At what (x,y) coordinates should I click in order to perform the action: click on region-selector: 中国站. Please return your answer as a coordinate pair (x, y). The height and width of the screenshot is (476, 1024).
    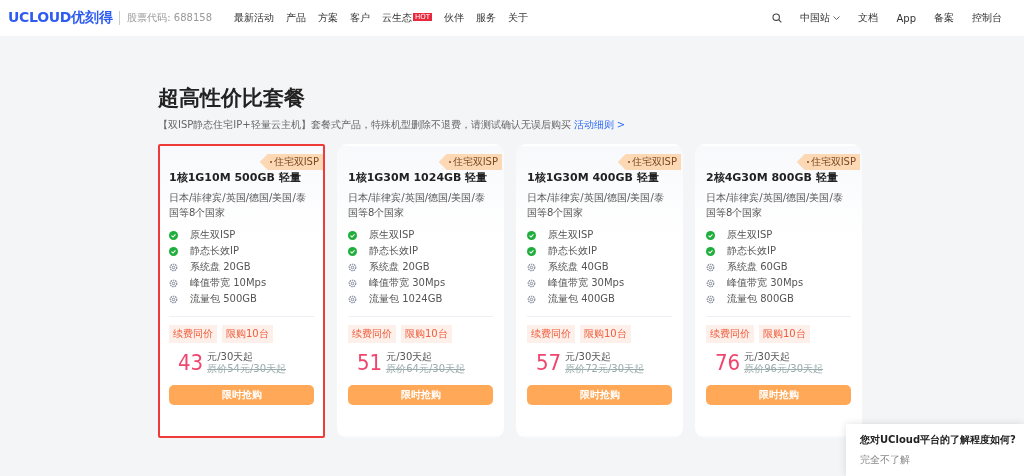
    Looking at the image, I should click on (820, 18).